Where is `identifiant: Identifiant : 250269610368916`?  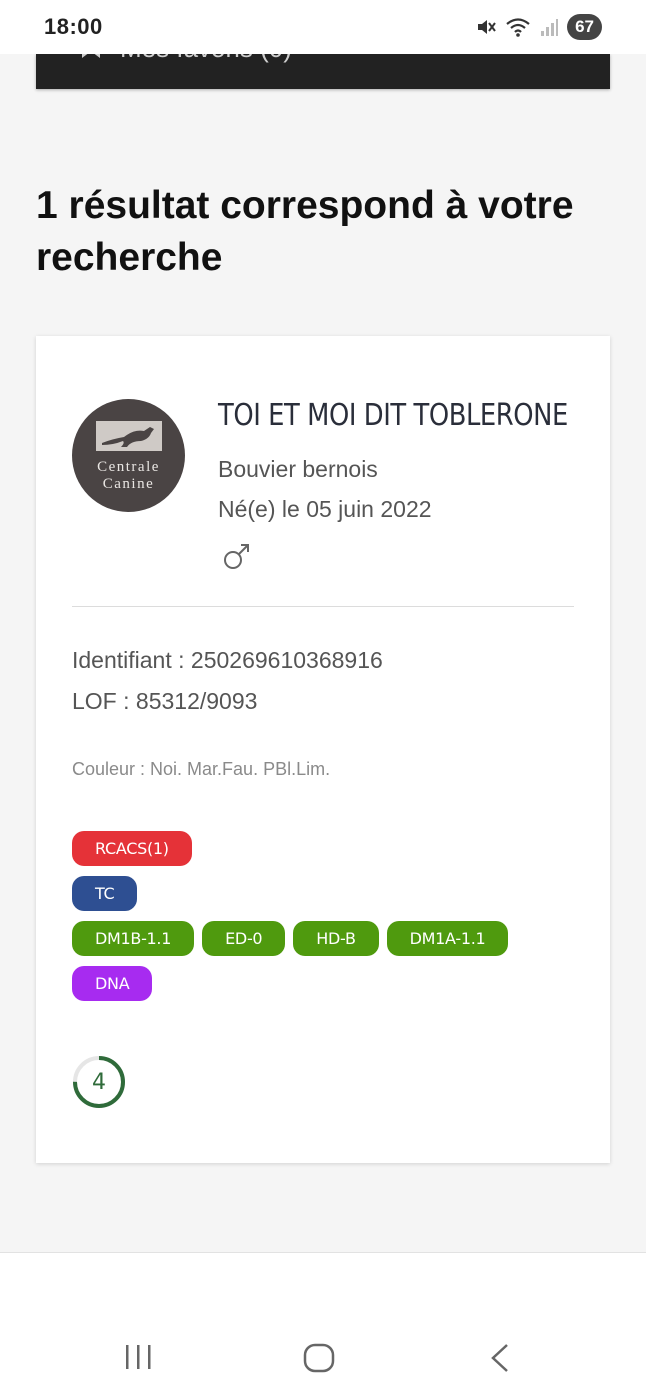 identifiant: Identifiant : 250269610368916 is located at coordinates (227, 660).